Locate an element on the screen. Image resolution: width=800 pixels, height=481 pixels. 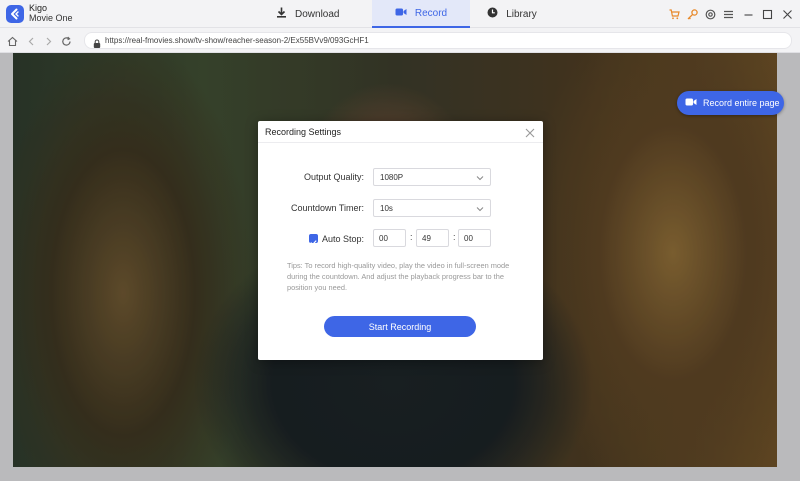
output-quality-select: 1080P is located at coordinates (432, 177).